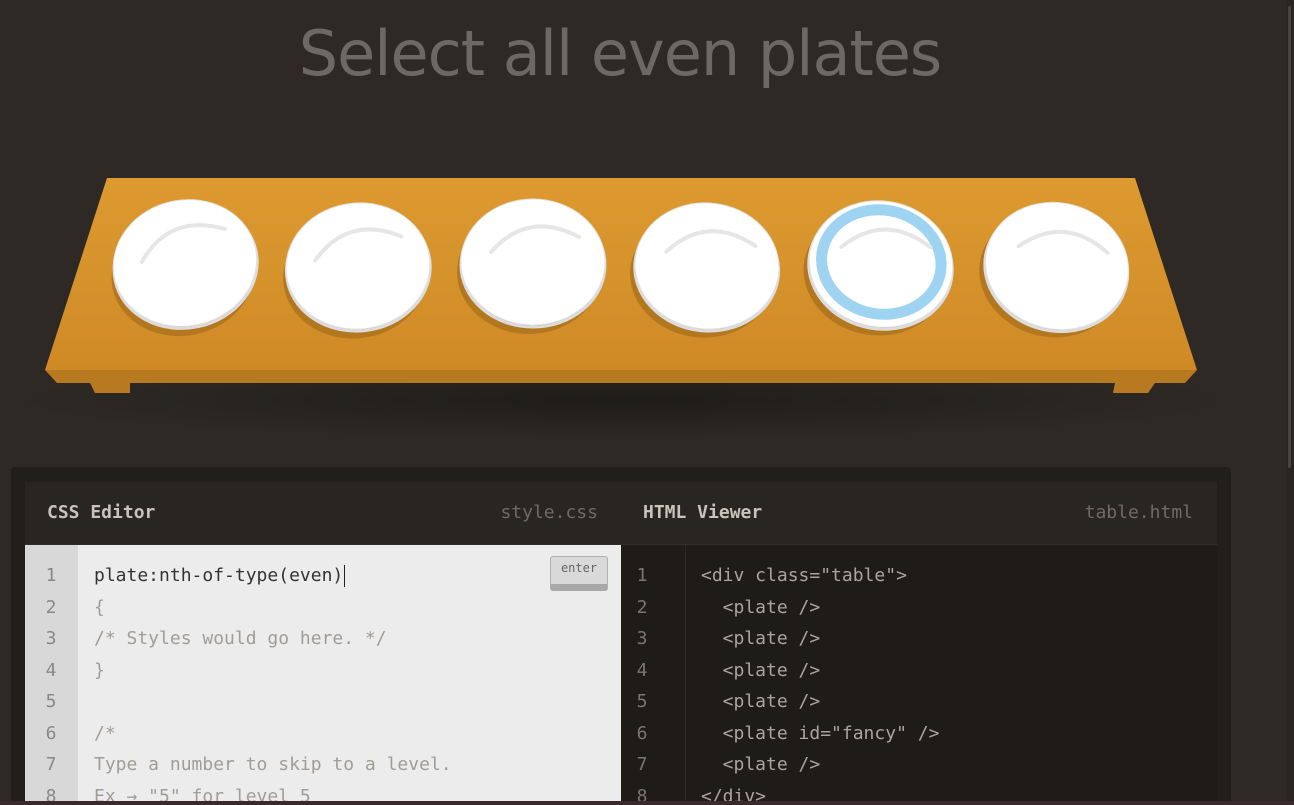 This screenshot has width=1294, height=805. I want to click on css-editor-title: CSS Editor, so click(101, 512).